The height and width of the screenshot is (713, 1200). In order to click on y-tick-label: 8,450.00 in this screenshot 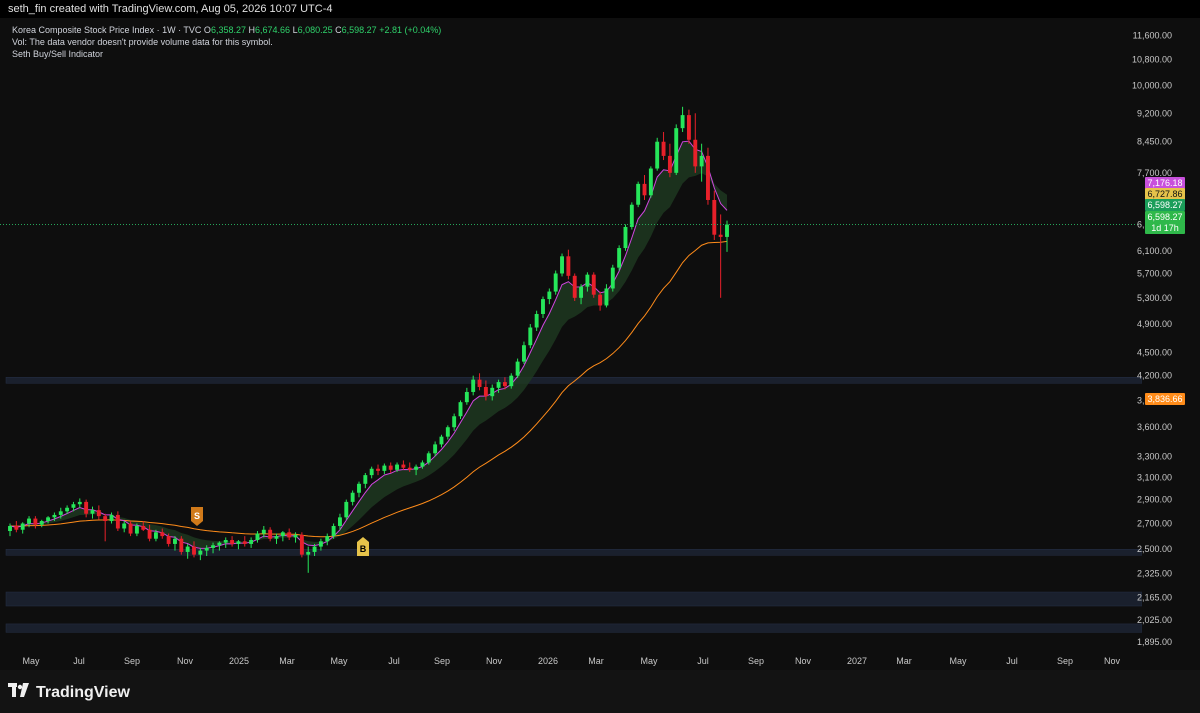, I will do `click(1154, 142)`.